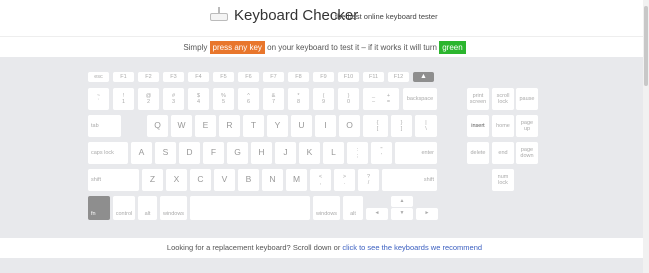  I want to click on key-backspace: backspace, so click(420, 99).